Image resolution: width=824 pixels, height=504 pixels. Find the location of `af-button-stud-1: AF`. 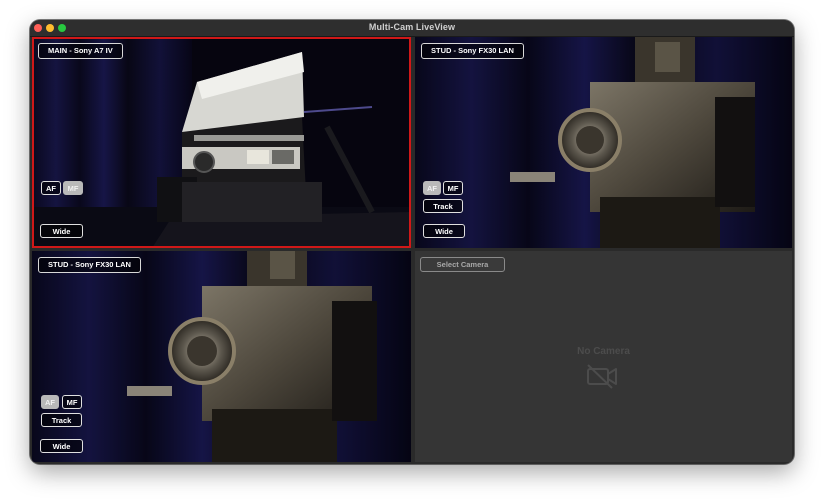

af-button-stud-1: AF is located at coordinates (432, 188).